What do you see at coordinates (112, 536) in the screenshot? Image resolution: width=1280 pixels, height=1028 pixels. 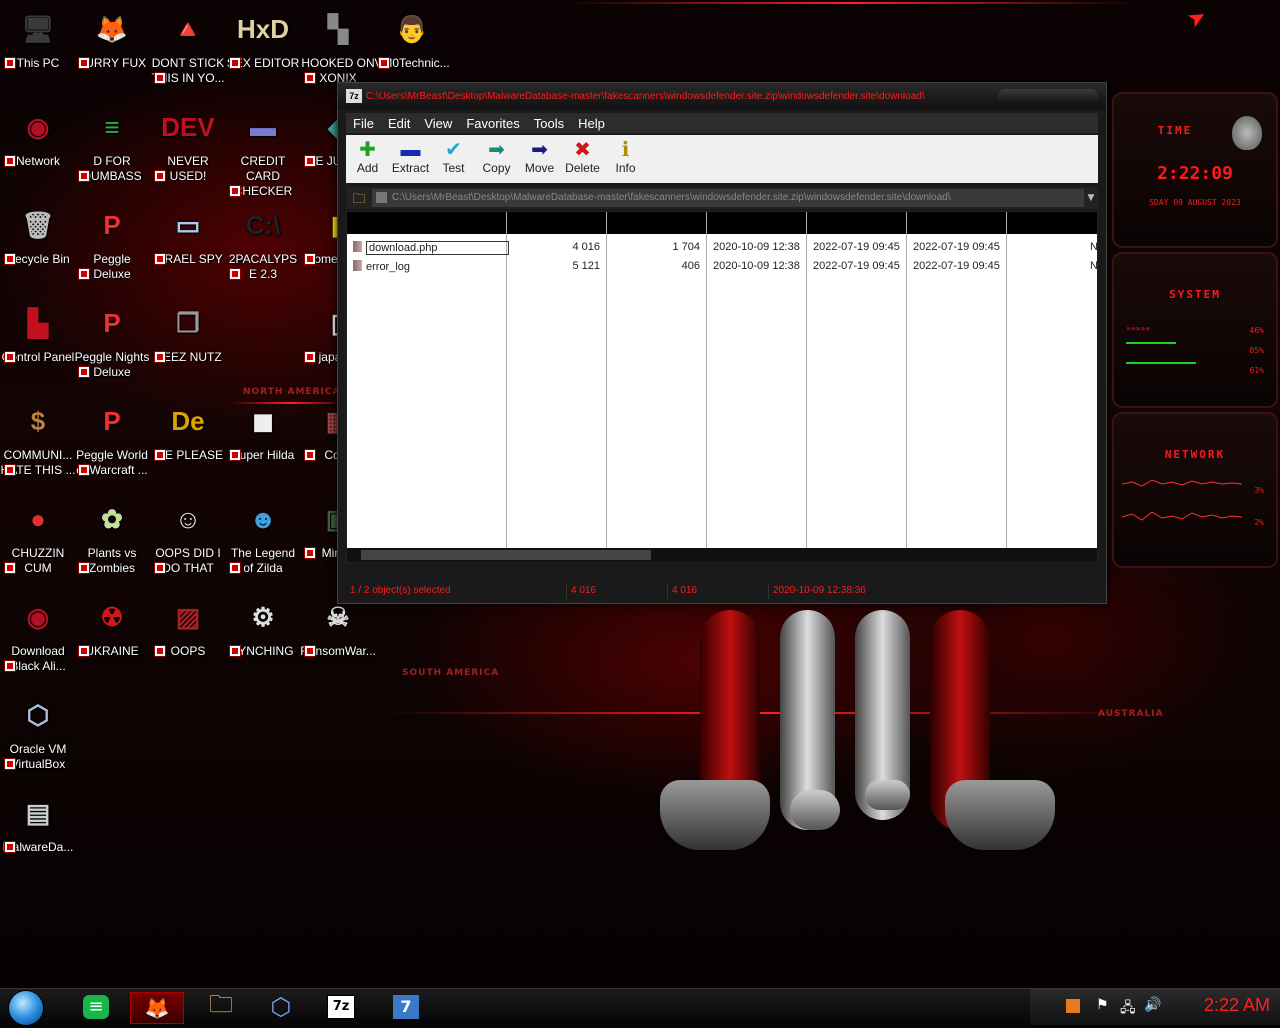 I see `desktop-icon: ✿ Plants vs Zombies` at bounding box center [112, 536].